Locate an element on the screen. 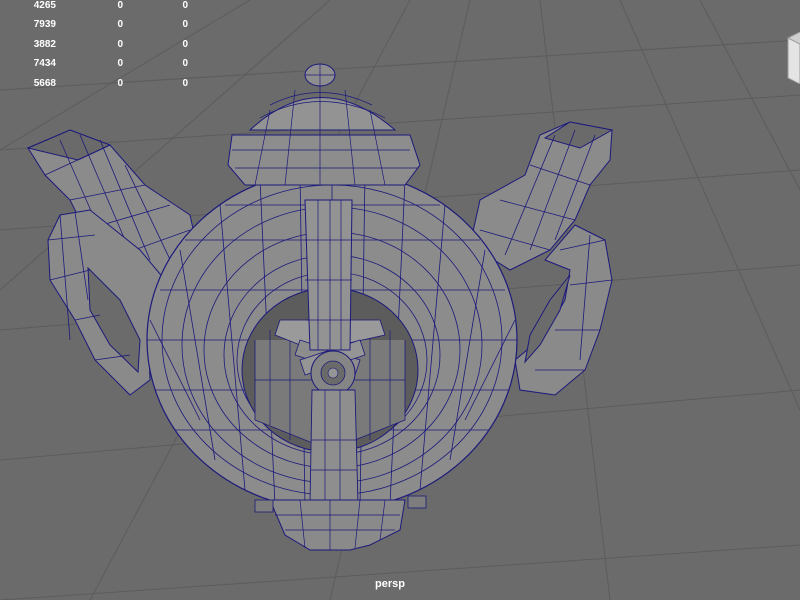 The image size is (800, 600). hud-row: 3882 0 0 is located at coordinates (110, 48).